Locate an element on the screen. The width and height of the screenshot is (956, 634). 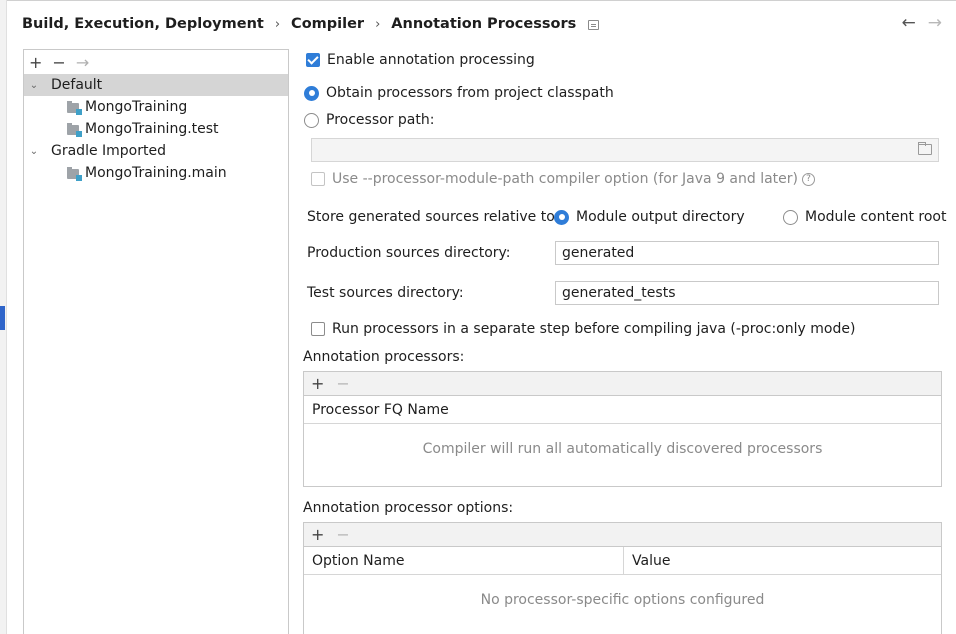
store-generated-row: Store generated sources relative to: is located at coordinates (433, 217).